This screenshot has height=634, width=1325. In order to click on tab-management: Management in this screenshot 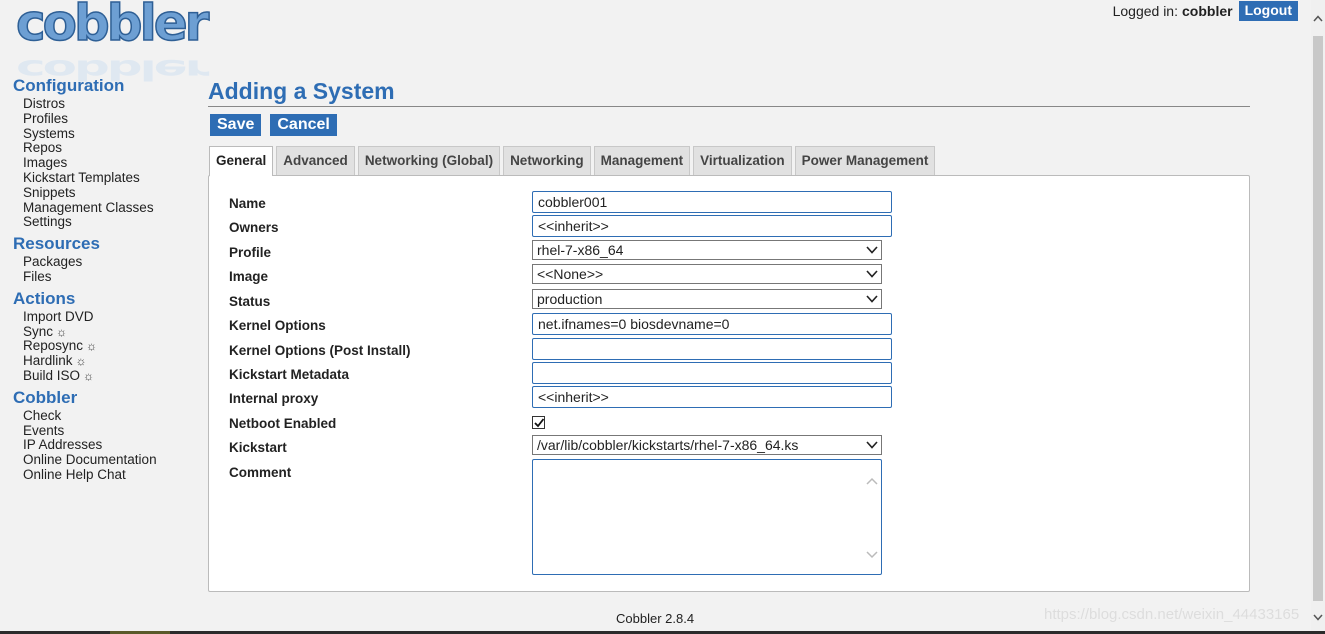, I will do `click(642, 160)`.